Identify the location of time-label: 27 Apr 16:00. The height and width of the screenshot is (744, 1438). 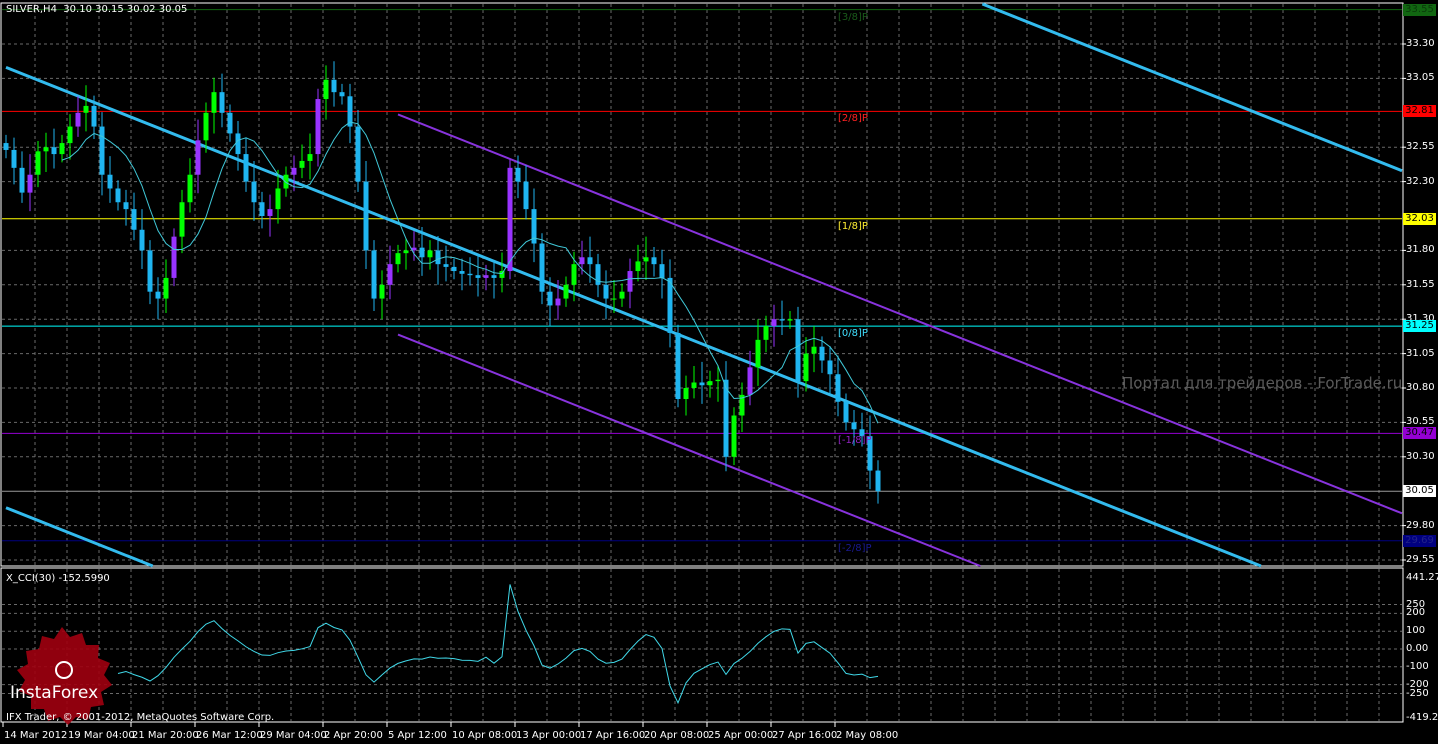
(805, 735).